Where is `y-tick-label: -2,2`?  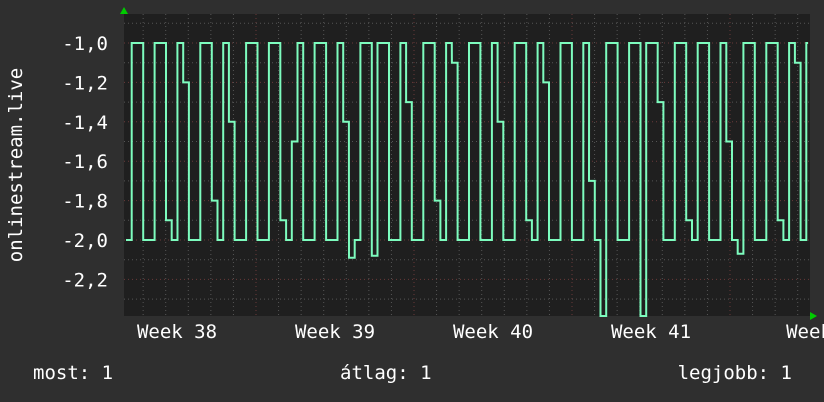
y-tick-label: -2,2 is located at coordinates (85, 280).